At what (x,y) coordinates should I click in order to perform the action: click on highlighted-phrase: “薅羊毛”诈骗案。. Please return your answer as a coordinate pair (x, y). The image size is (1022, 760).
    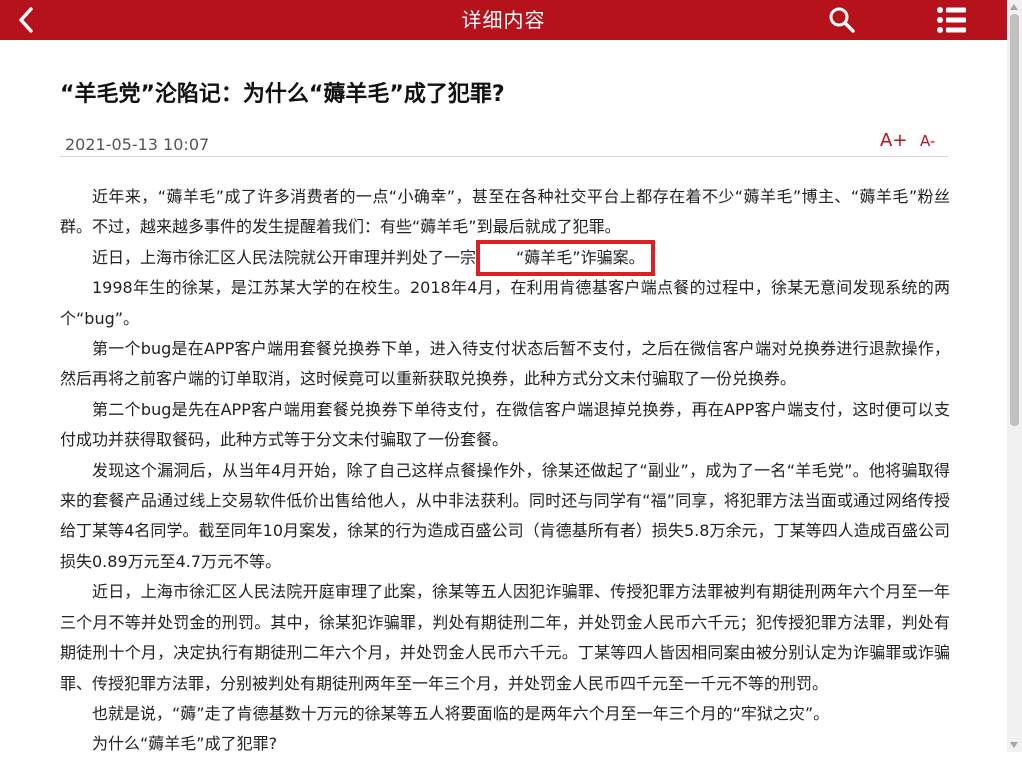
    Looking at the image, I should click on (565, 257).